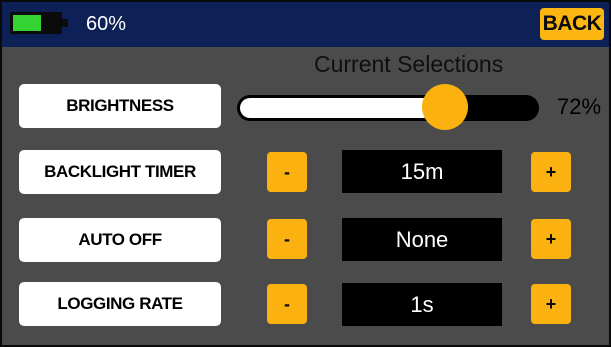 The height and width of the screenshot is (347, 611). I want to click on brightness-slider, so click(388, 108).